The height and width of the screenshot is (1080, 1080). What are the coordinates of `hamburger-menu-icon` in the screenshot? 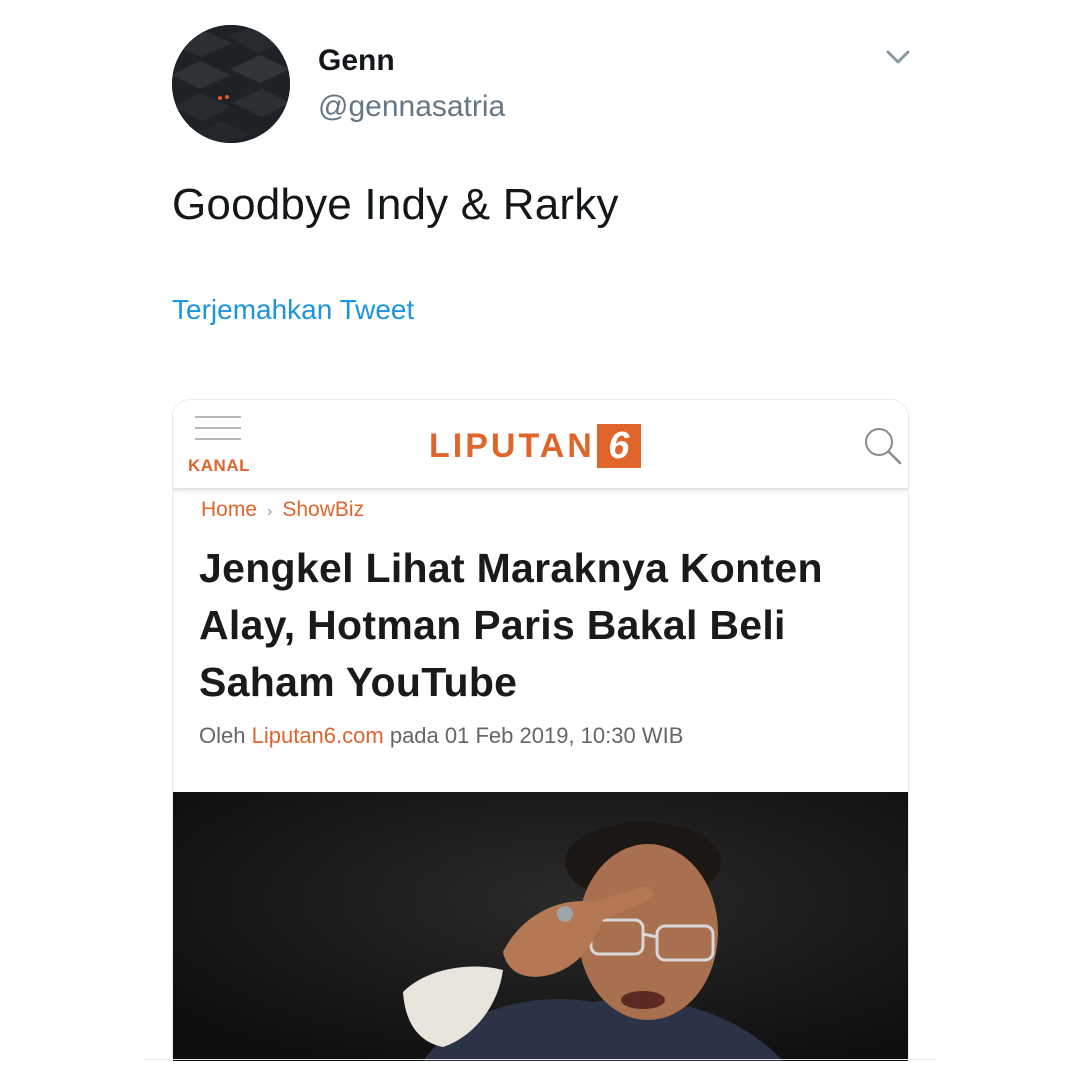 It's located at (218, 430).